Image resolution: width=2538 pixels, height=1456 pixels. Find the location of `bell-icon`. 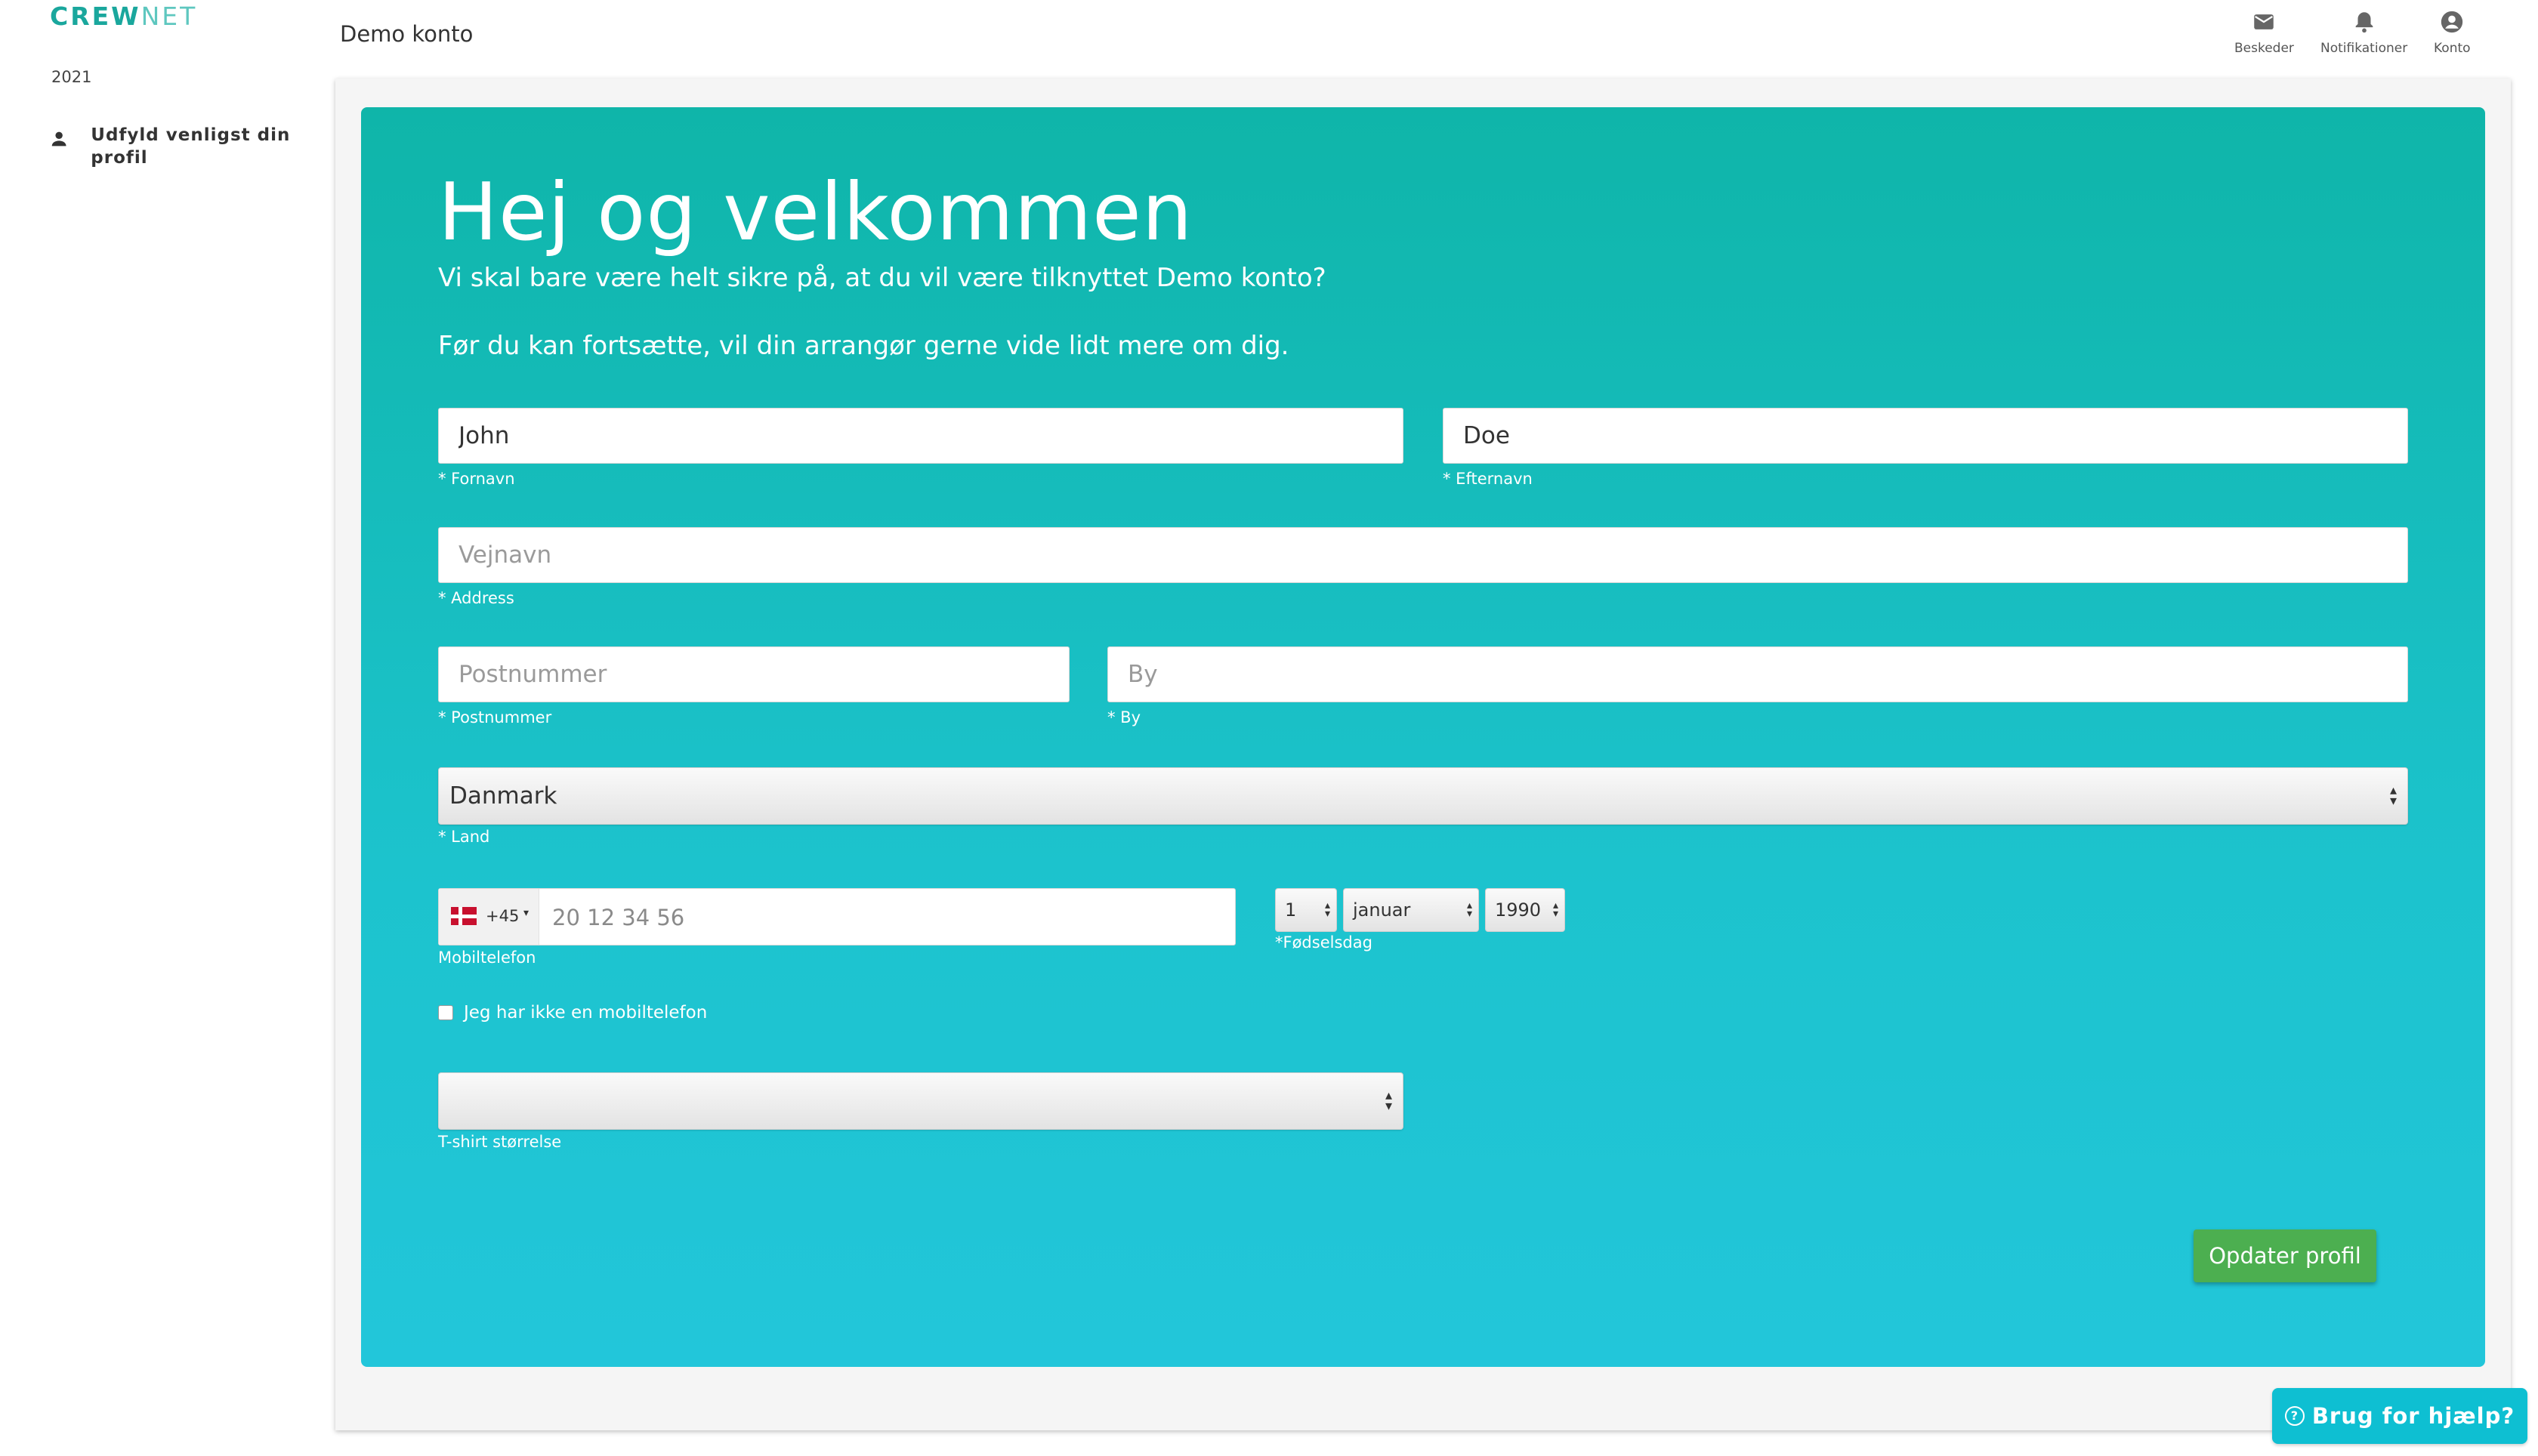

bell-icon is located at coordinates (2364, 22).